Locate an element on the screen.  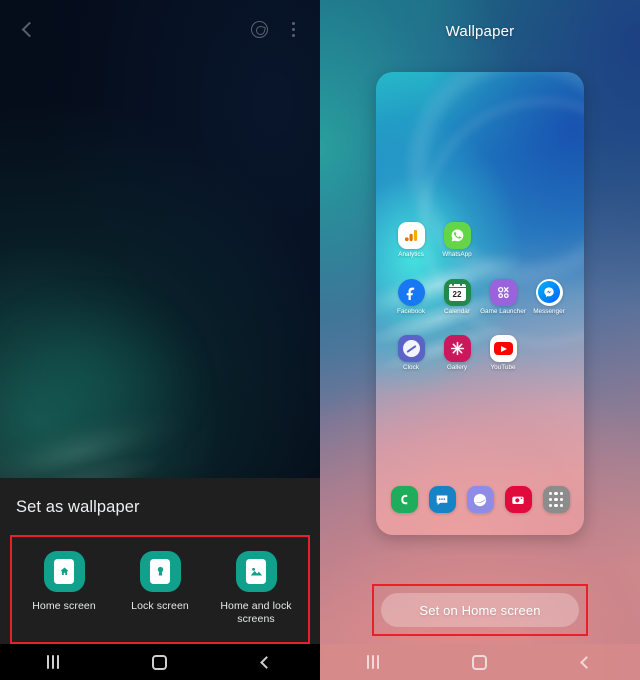
app-facebook: Facebook is located at coordinates (411, 297).